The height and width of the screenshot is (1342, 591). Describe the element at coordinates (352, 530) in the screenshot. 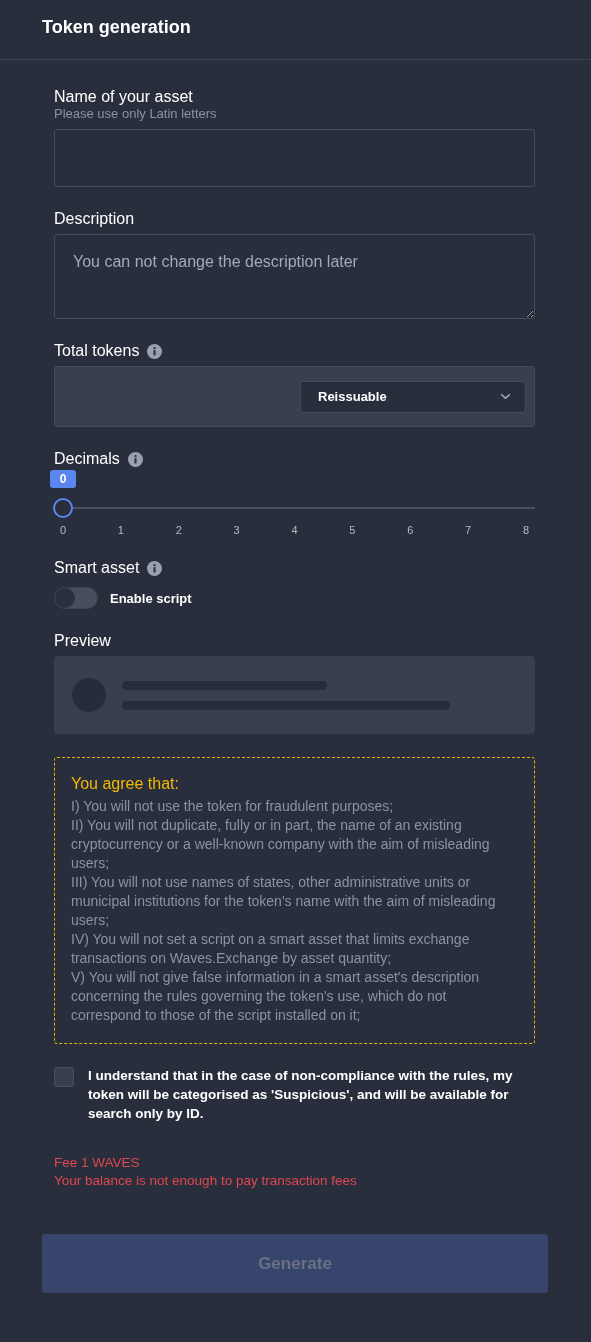

I see `tick-label: 5` at that location.